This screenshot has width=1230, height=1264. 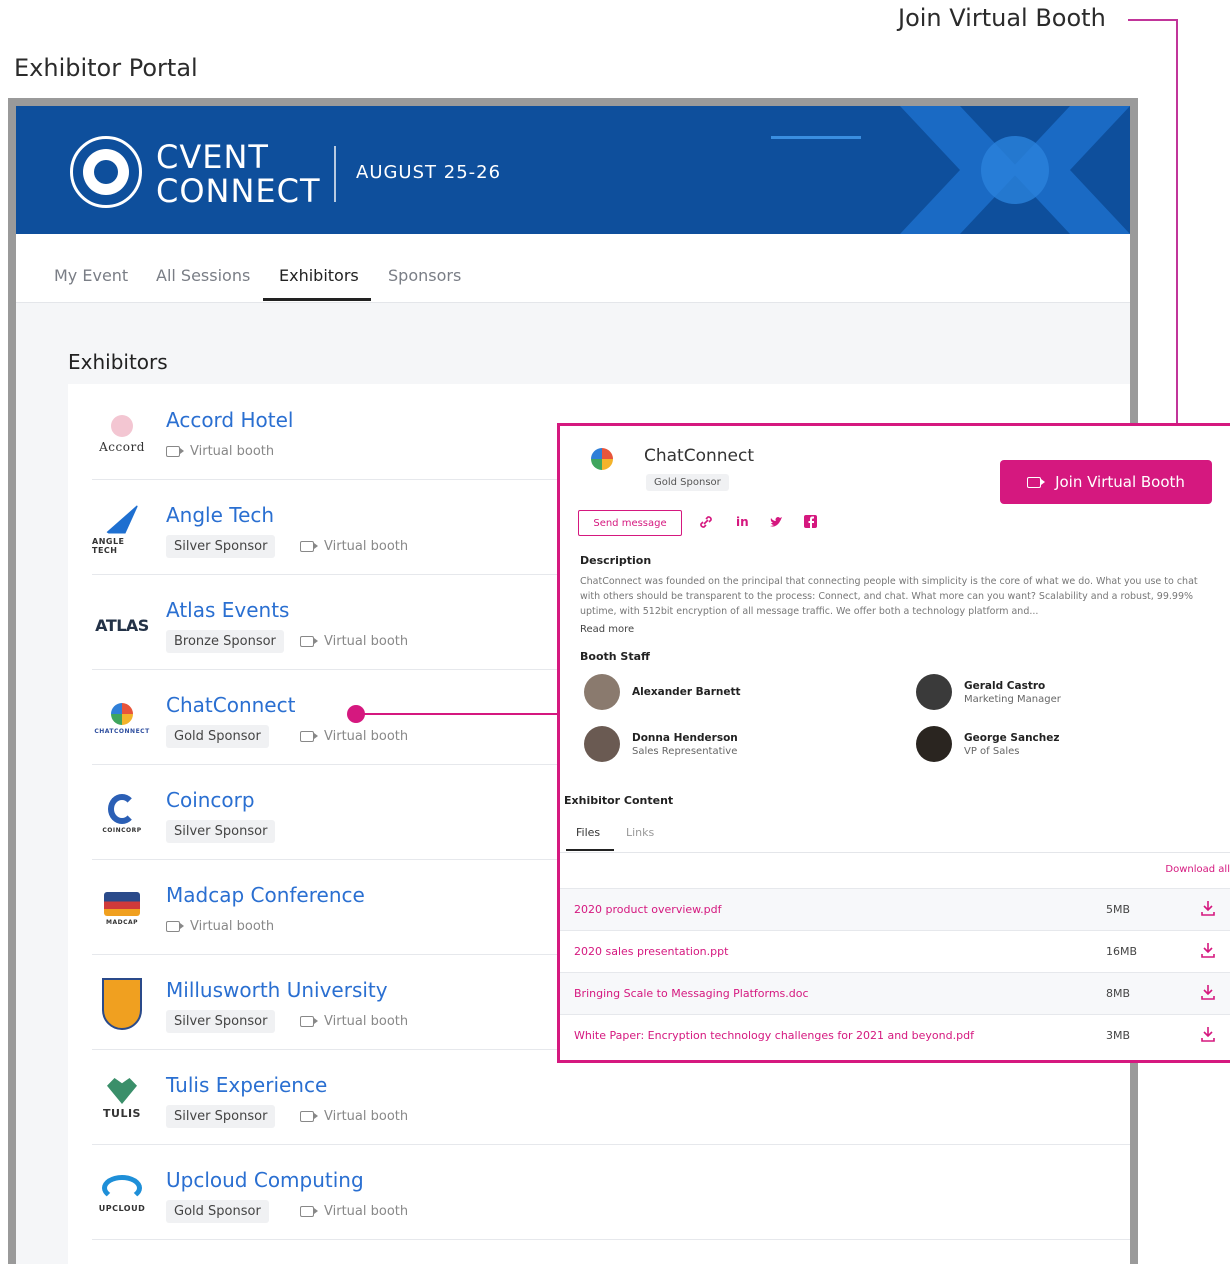 I want to click on sponsor-badge: Bronze Sponsor, so click(x=225, y=641).